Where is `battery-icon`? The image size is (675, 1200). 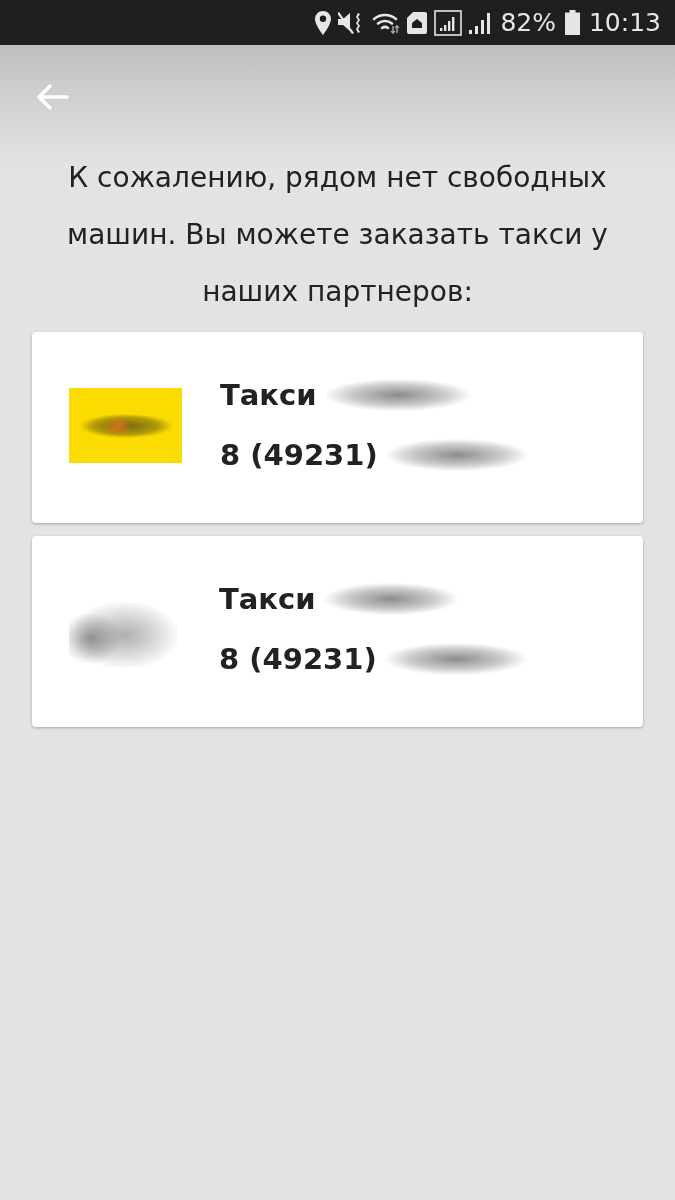 battery-icon is located at coordinates (572, 22).